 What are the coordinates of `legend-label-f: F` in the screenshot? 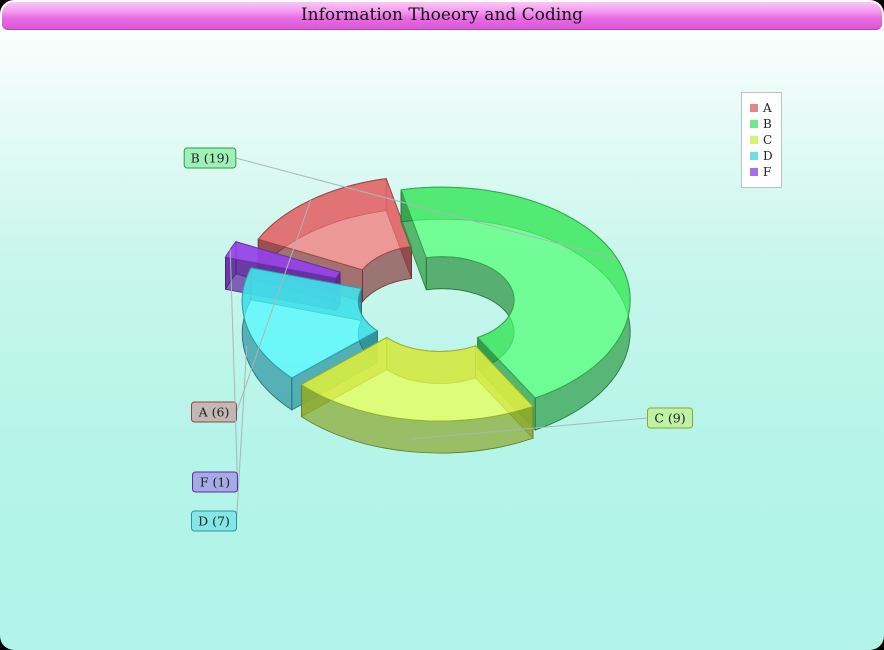 It's located at (767, 172).